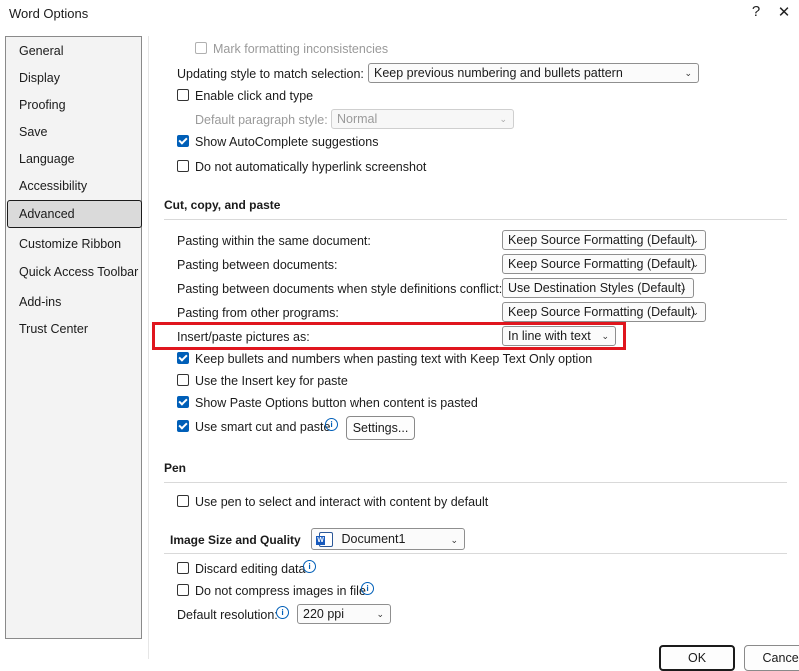  Describe the element at coordinates (287, 142) in the screenshot. I see `autocomplete-label: Show AutoComplete suggestions` at that location.